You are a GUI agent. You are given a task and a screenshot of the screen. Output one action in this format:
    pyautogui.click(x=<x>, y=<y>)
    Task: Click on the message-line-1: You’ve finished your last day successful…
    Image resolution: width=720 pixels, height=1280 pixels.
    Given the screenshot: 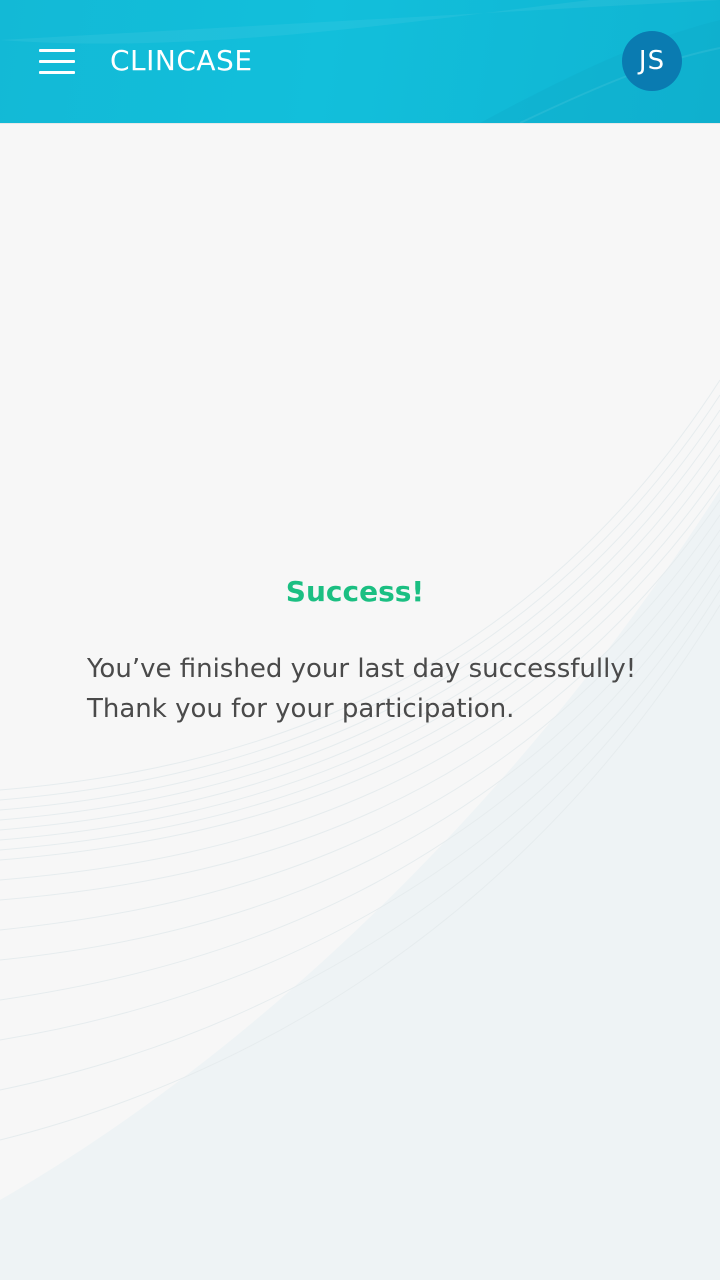 What is the action you would take?
    pyautogui.click(x=362, y=669)
    